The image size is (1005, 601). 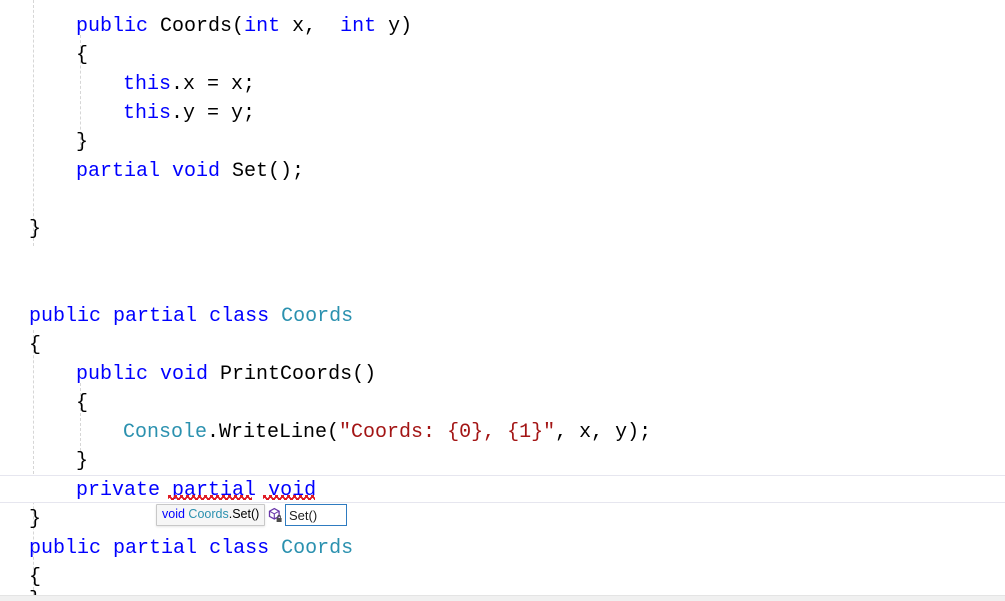 I want to click on code-line-13: {, so click(x=82, y=403).